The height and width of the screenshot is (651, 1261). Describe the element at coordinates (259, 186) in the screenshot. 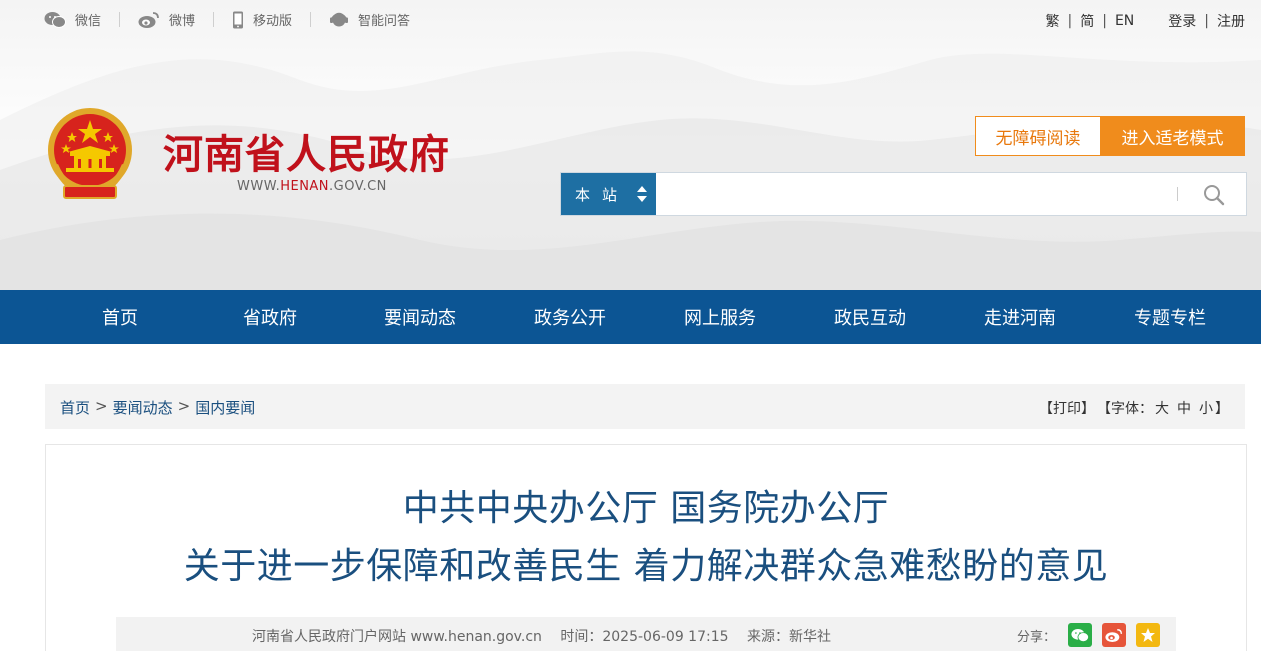

I see `url-prefix: WWW.` at that location.